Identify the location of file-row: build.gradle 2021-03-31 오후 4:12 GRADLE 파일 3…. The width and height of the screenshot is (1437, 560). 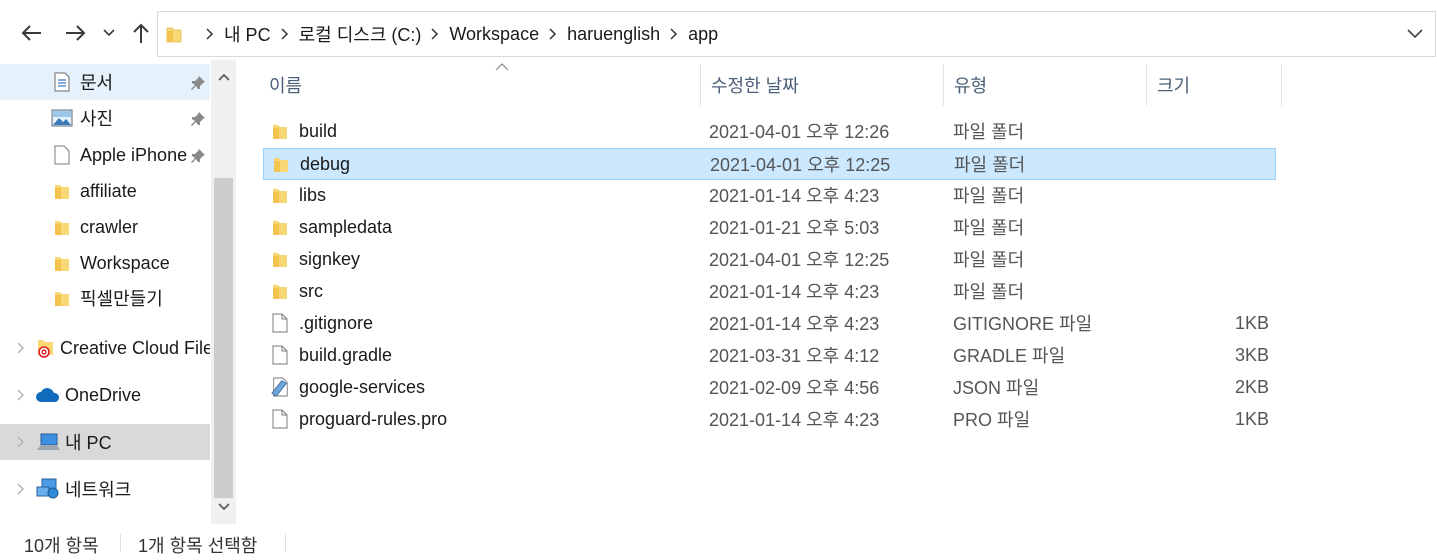
(769, 356).